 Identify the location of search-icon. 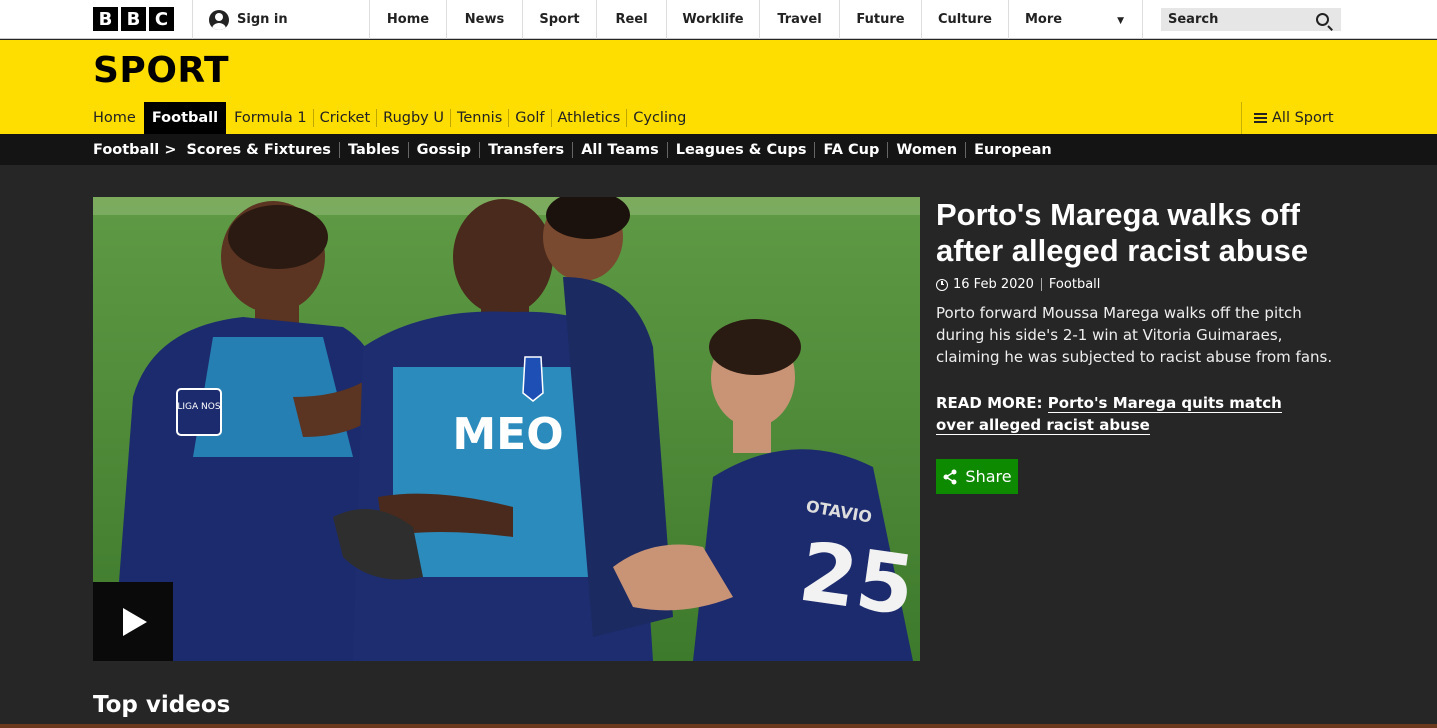
(1322, 19).